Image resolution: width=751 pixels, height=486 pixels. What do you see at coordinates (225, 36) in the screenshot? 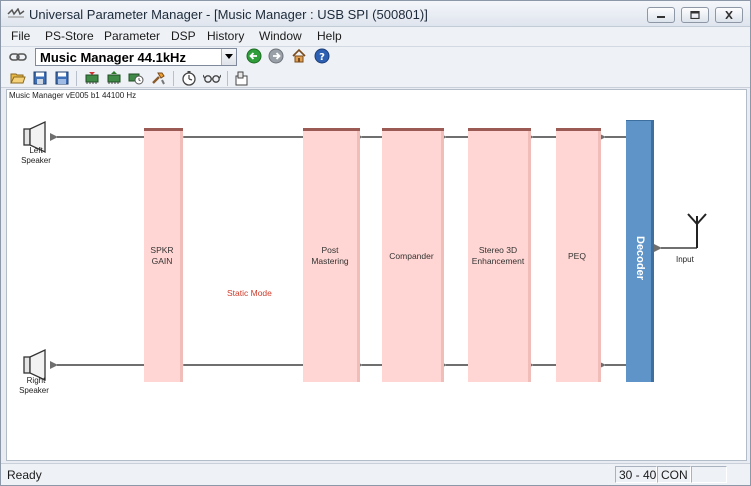
I see `menu-history: History` at bounding box center [225, 36].